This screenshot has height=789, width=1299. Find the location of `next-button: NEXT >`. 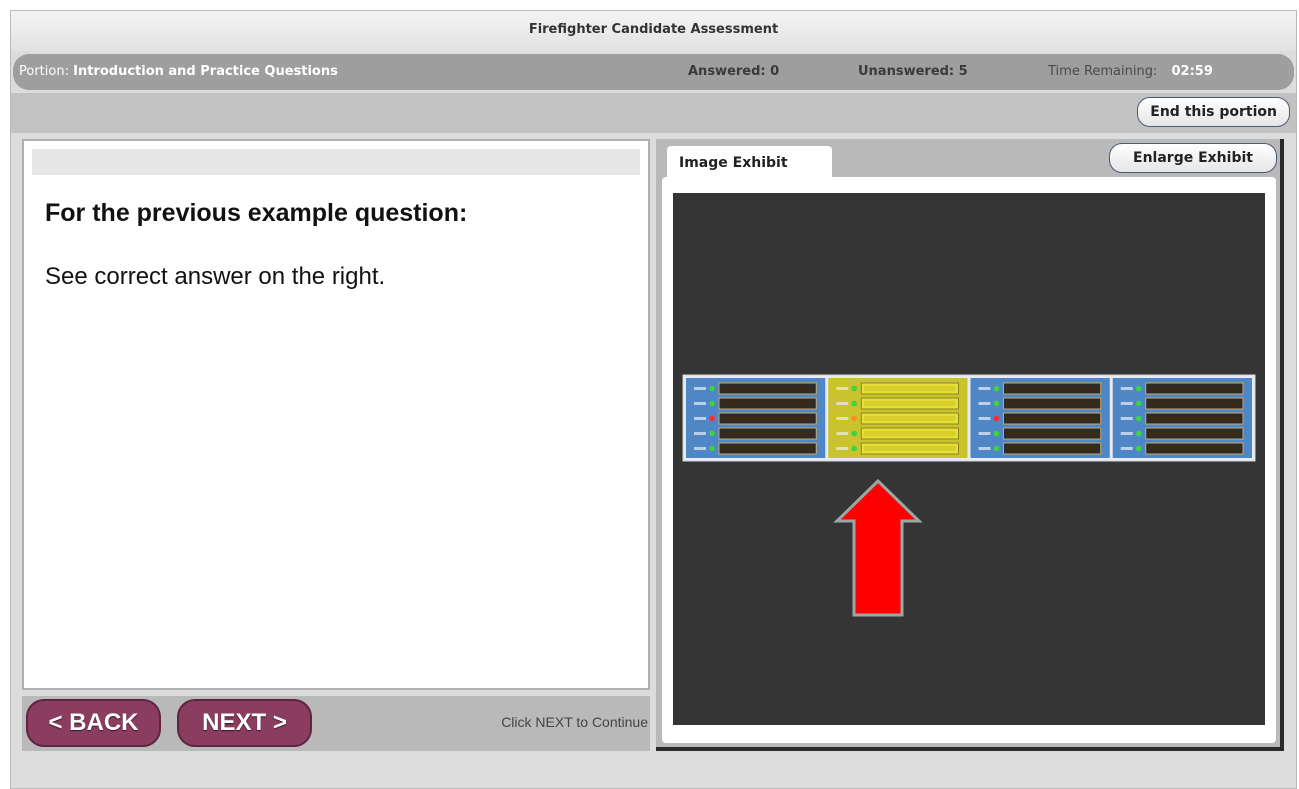

next-button: NEXT > is located at coordinates (244, 723).